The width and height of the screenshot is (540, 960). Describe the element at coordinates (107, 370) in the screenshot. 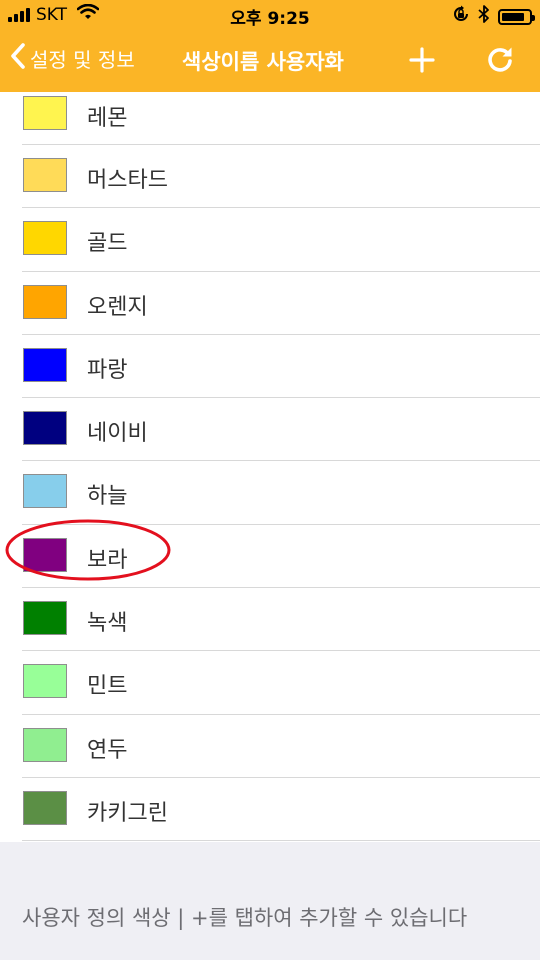

I see `color-name: 파랑` at that location.